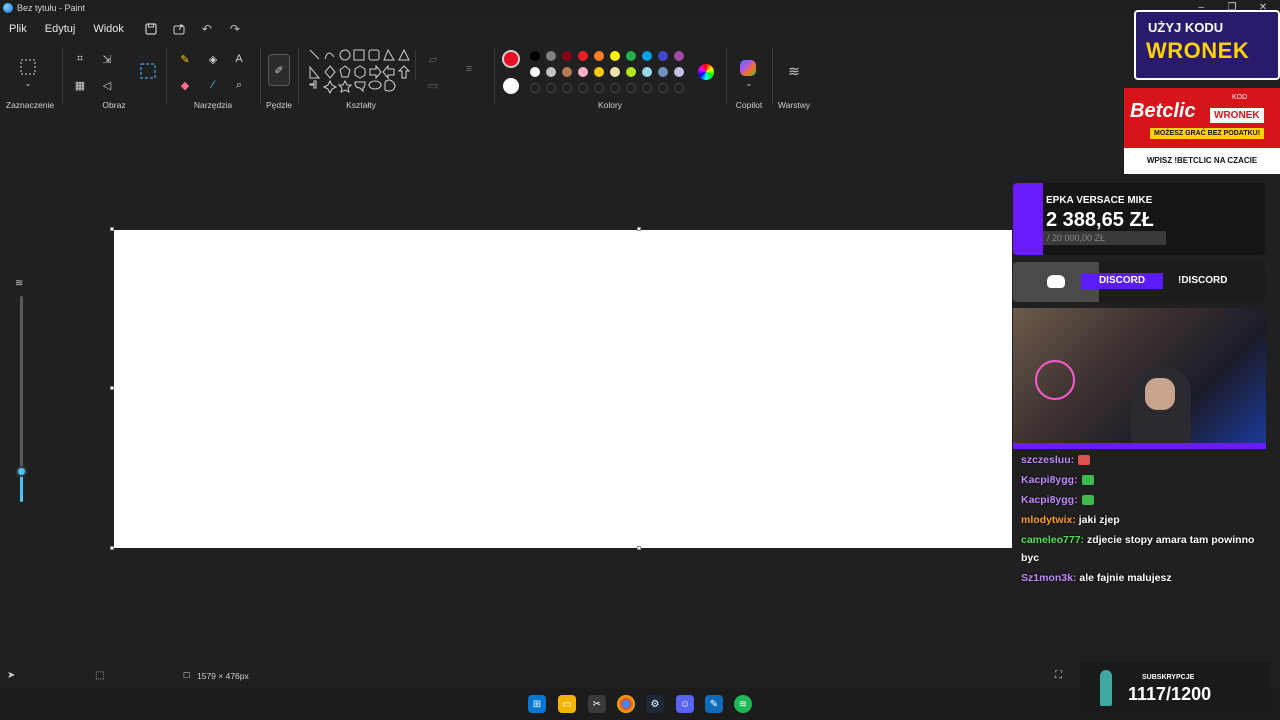 The height and width of the screenshot is (720, 1280). What do you see at coordinates (1049, 480) in the screenshot?
I see `chat-username: Kacpi8ygg:` at bounding box center [1049, 480].